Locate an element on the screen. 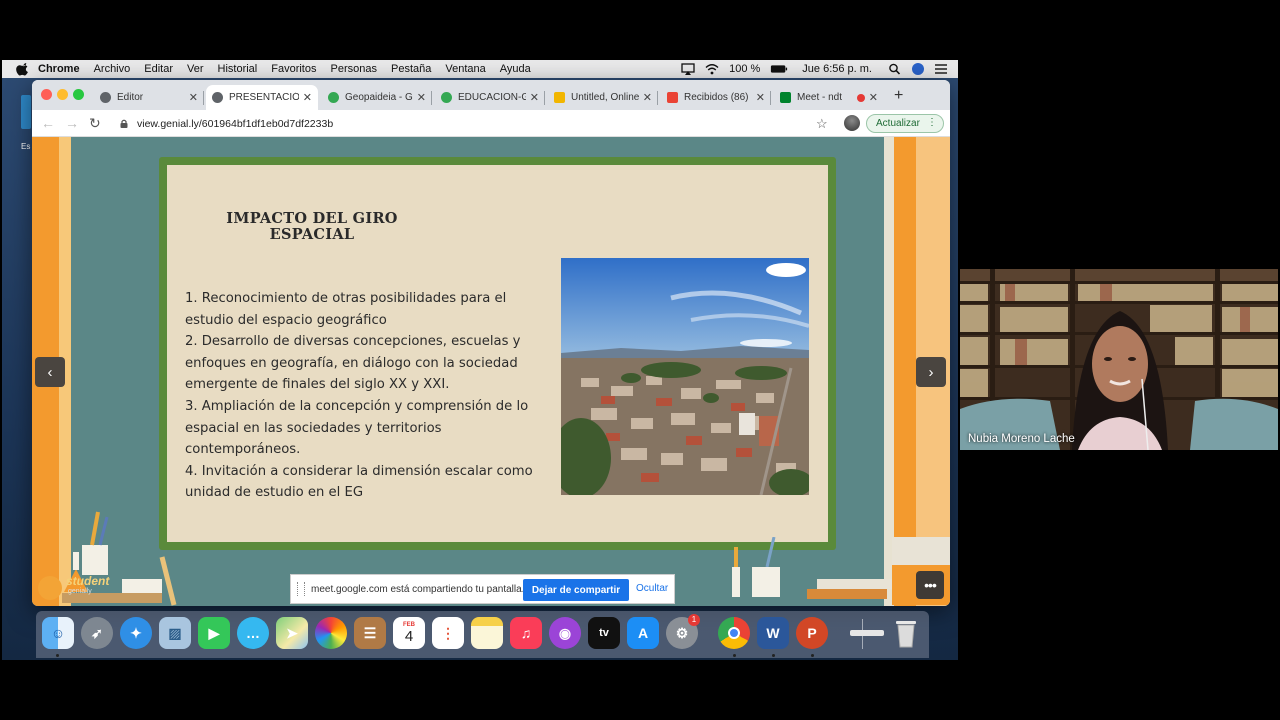 Image resolution: width=1280 pixels, height=720 pixels. menu-pestana: Pestaña is located at coordinates (411, 69).